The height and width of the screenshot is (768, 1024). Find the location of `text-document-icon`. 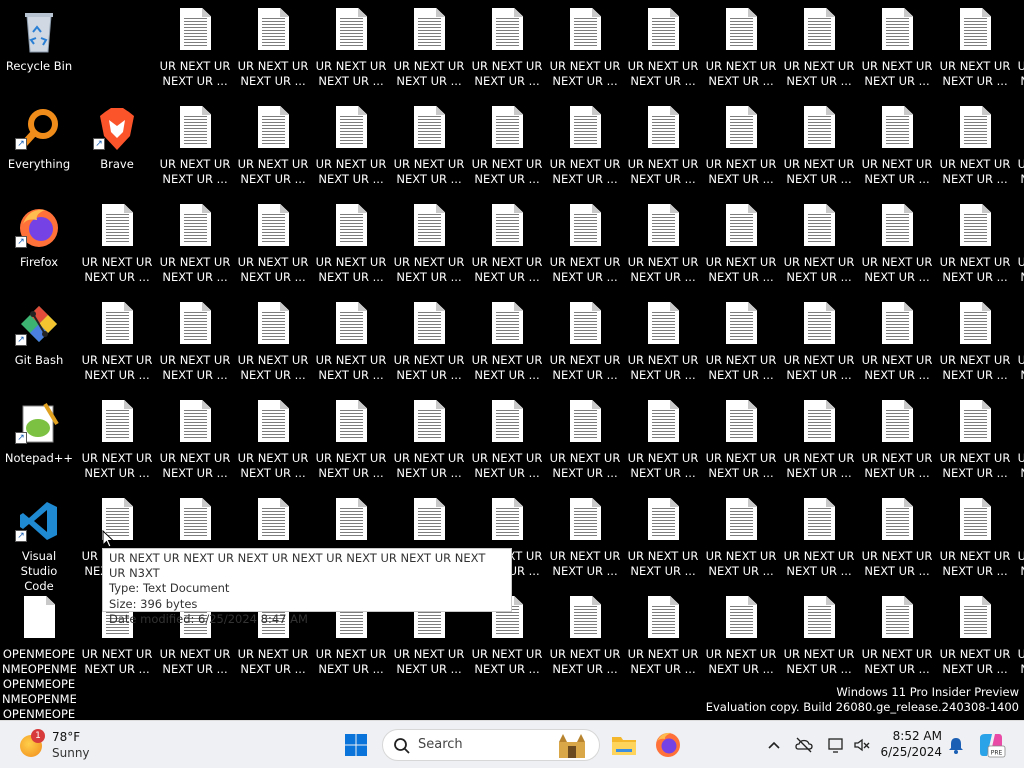

text-document-icon is located at coordinates (195, 521).